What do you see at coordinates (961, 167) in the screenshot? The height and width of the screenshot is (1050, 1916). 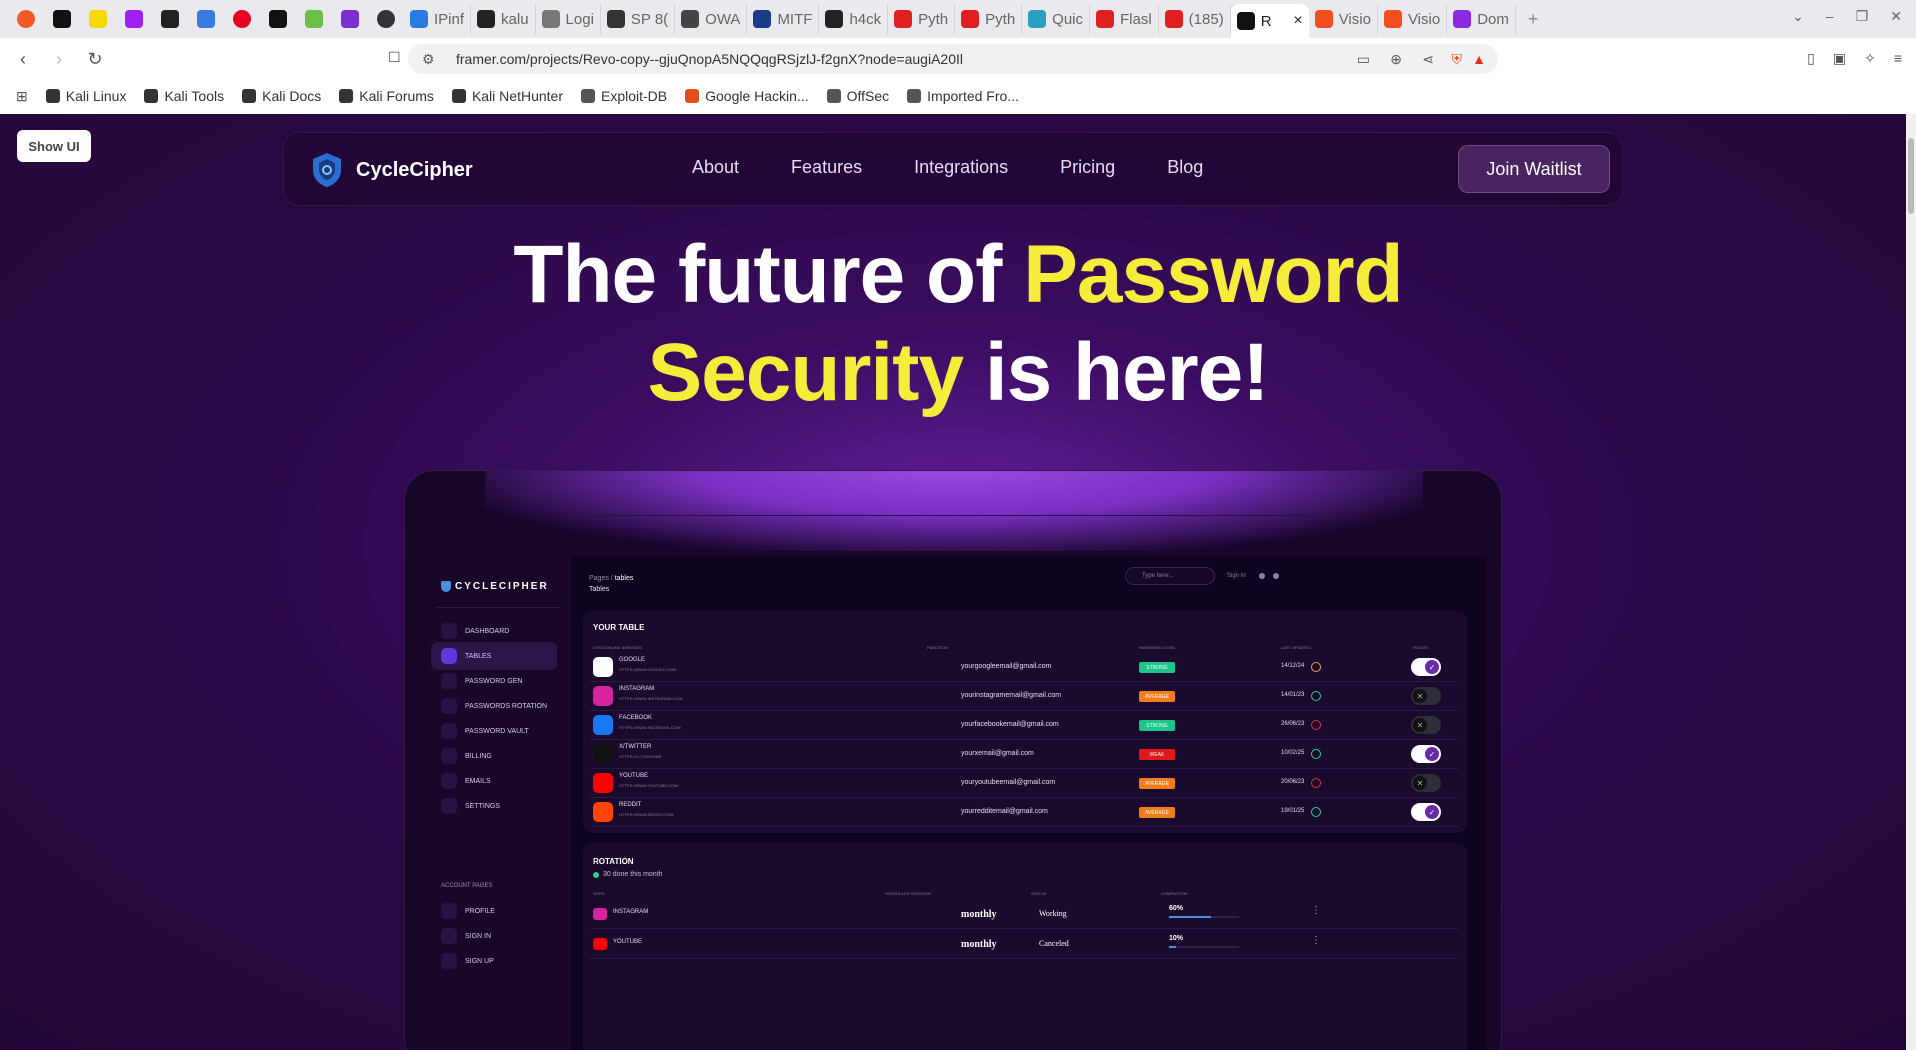 I see `nav-integrations: Integrations` at bounding box center [961, 167].